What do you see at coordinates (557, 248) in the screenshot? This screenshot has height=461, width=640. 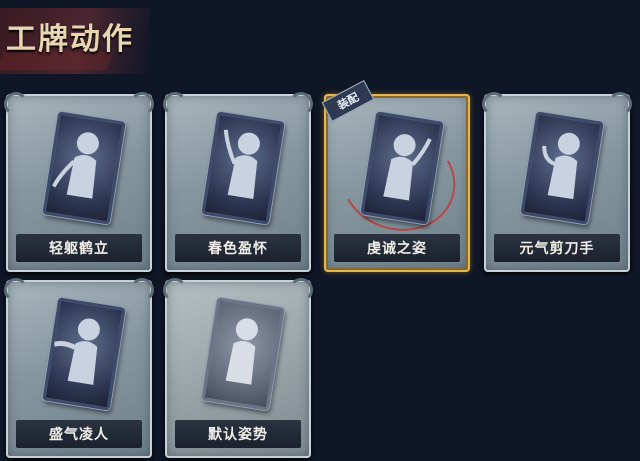 I see `pose-label: 元气剪刀手` at bounding box center [557, 248].